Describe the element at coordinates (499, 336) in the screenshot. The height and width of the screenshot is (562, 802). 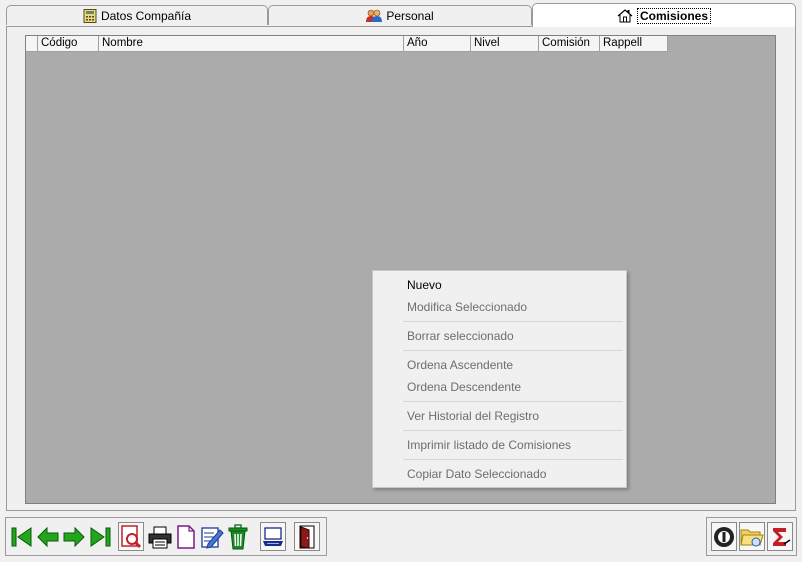
I see `menu-item-borrar-seleccionado: Borrar seleccionado` at that location.